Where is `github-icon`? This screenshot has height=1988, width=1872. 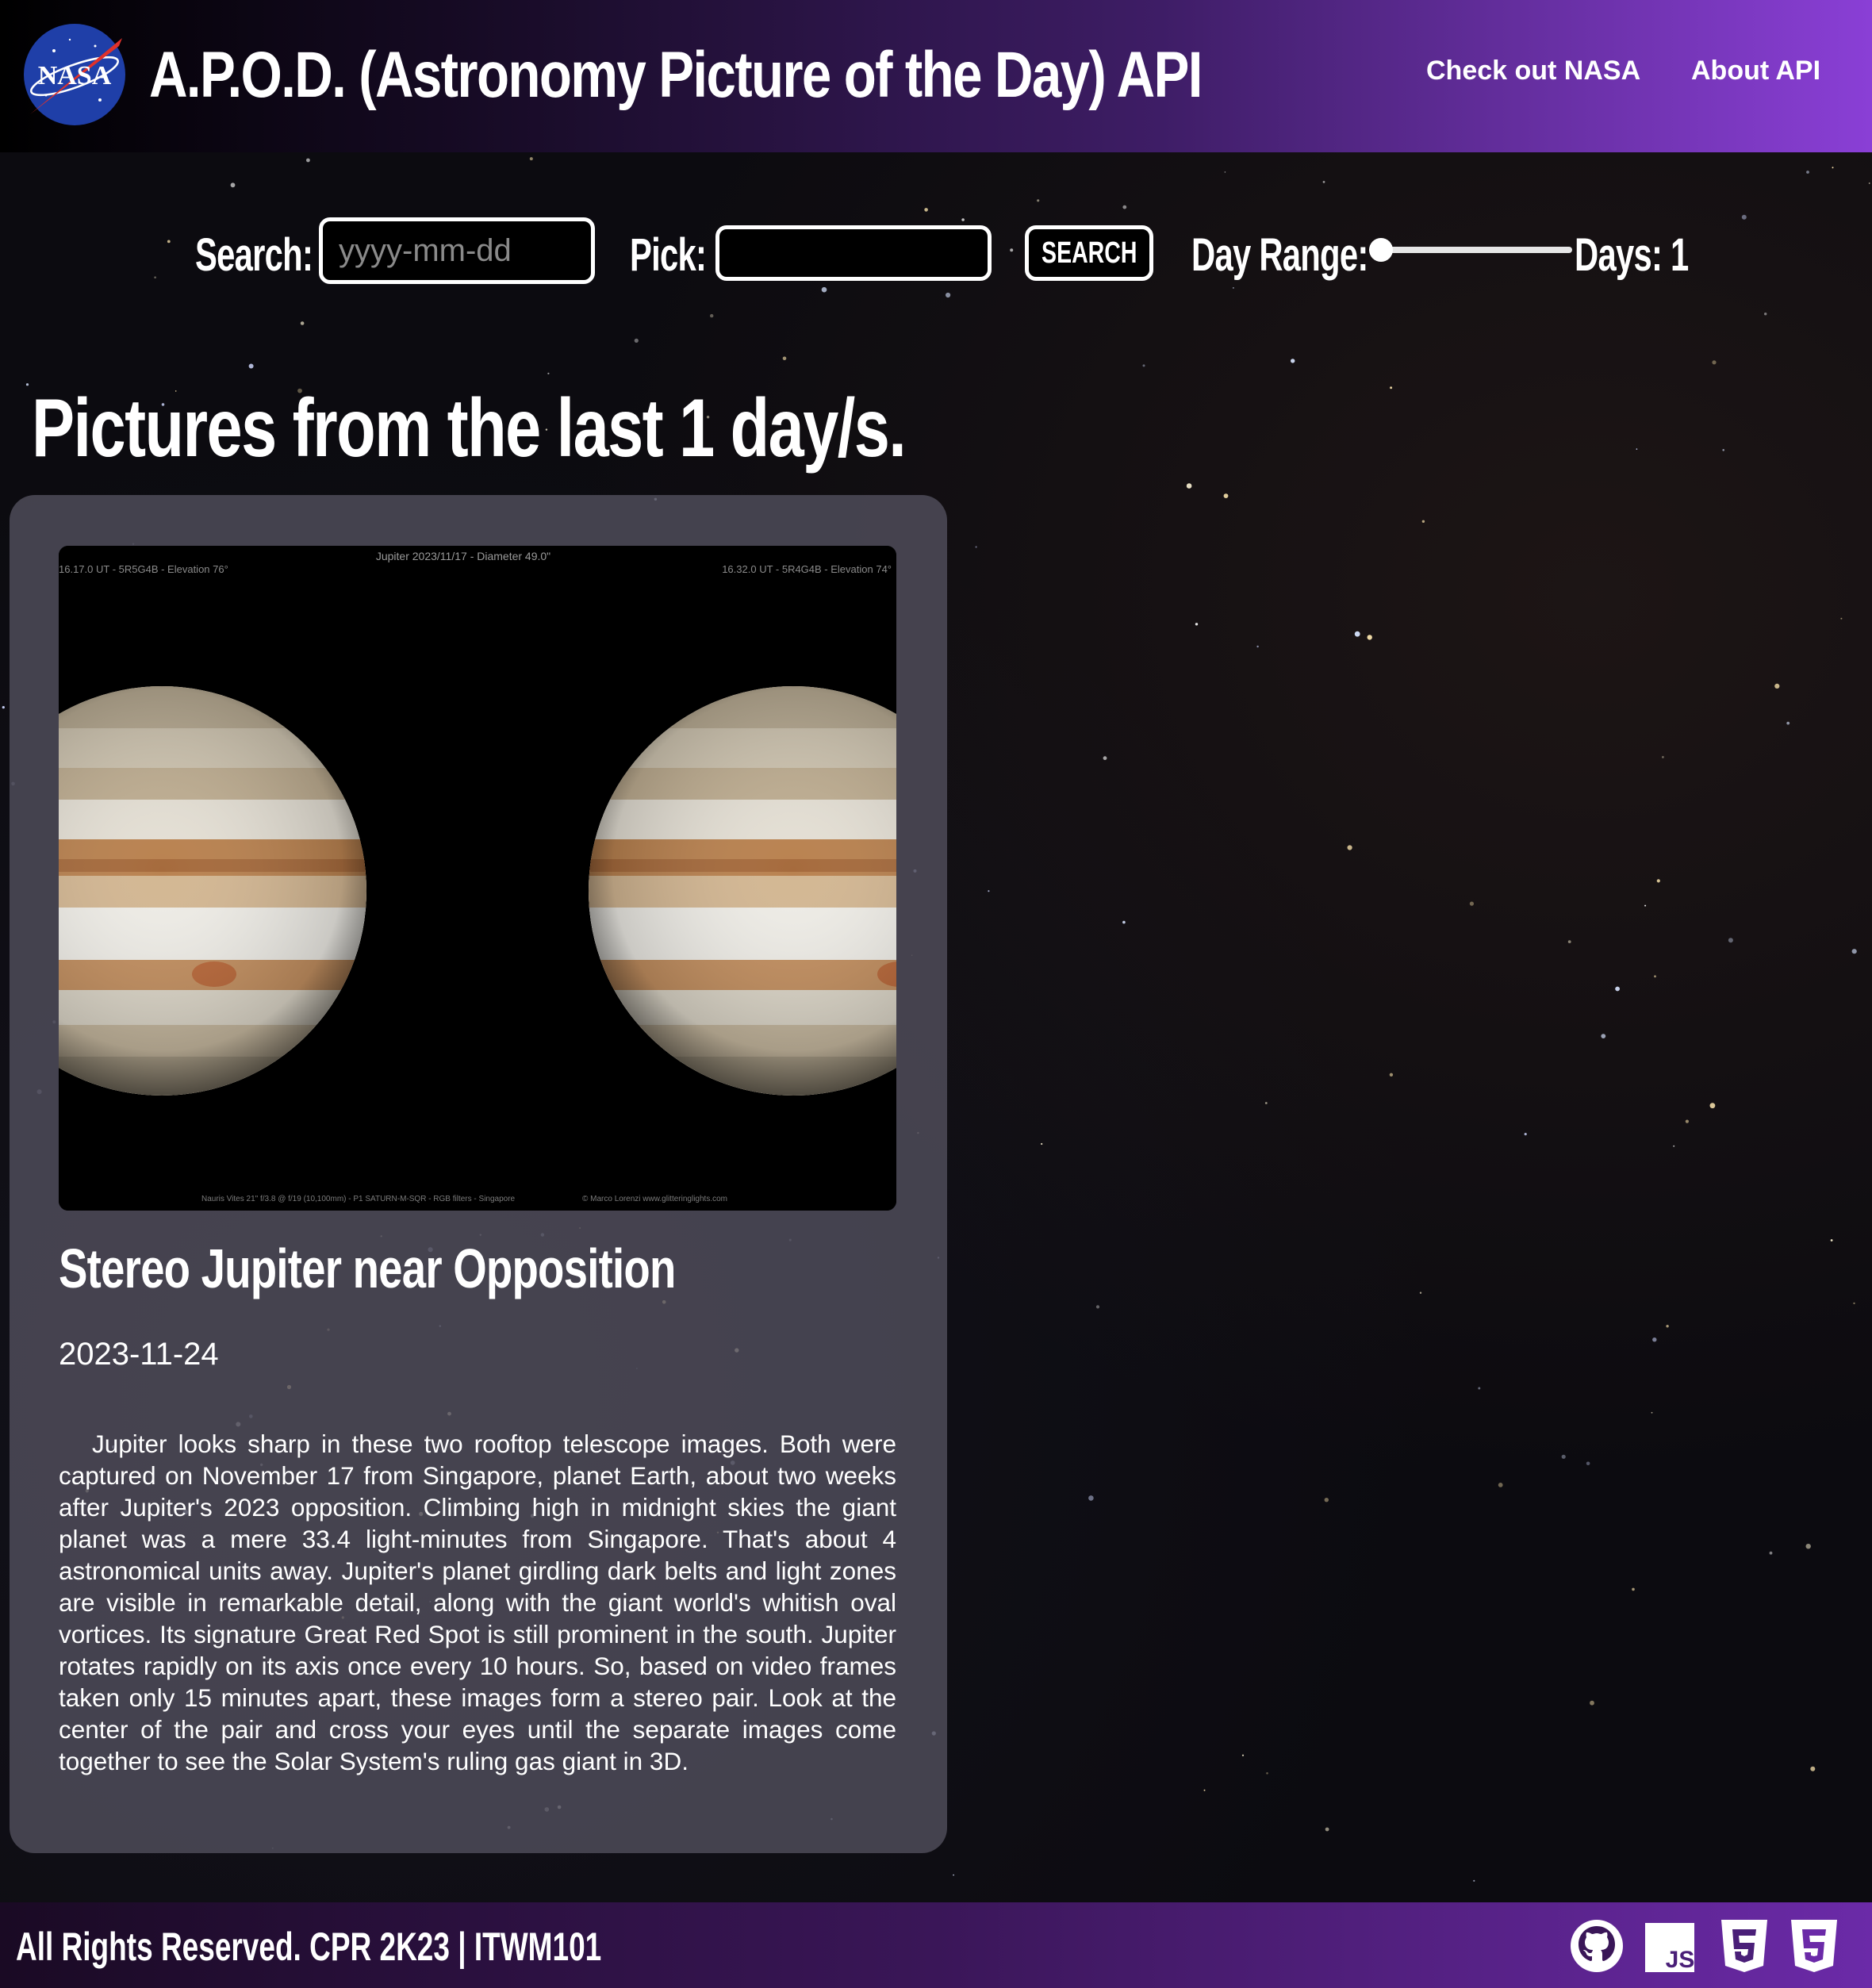
github-icon is located at coordinates (1597, 1946).